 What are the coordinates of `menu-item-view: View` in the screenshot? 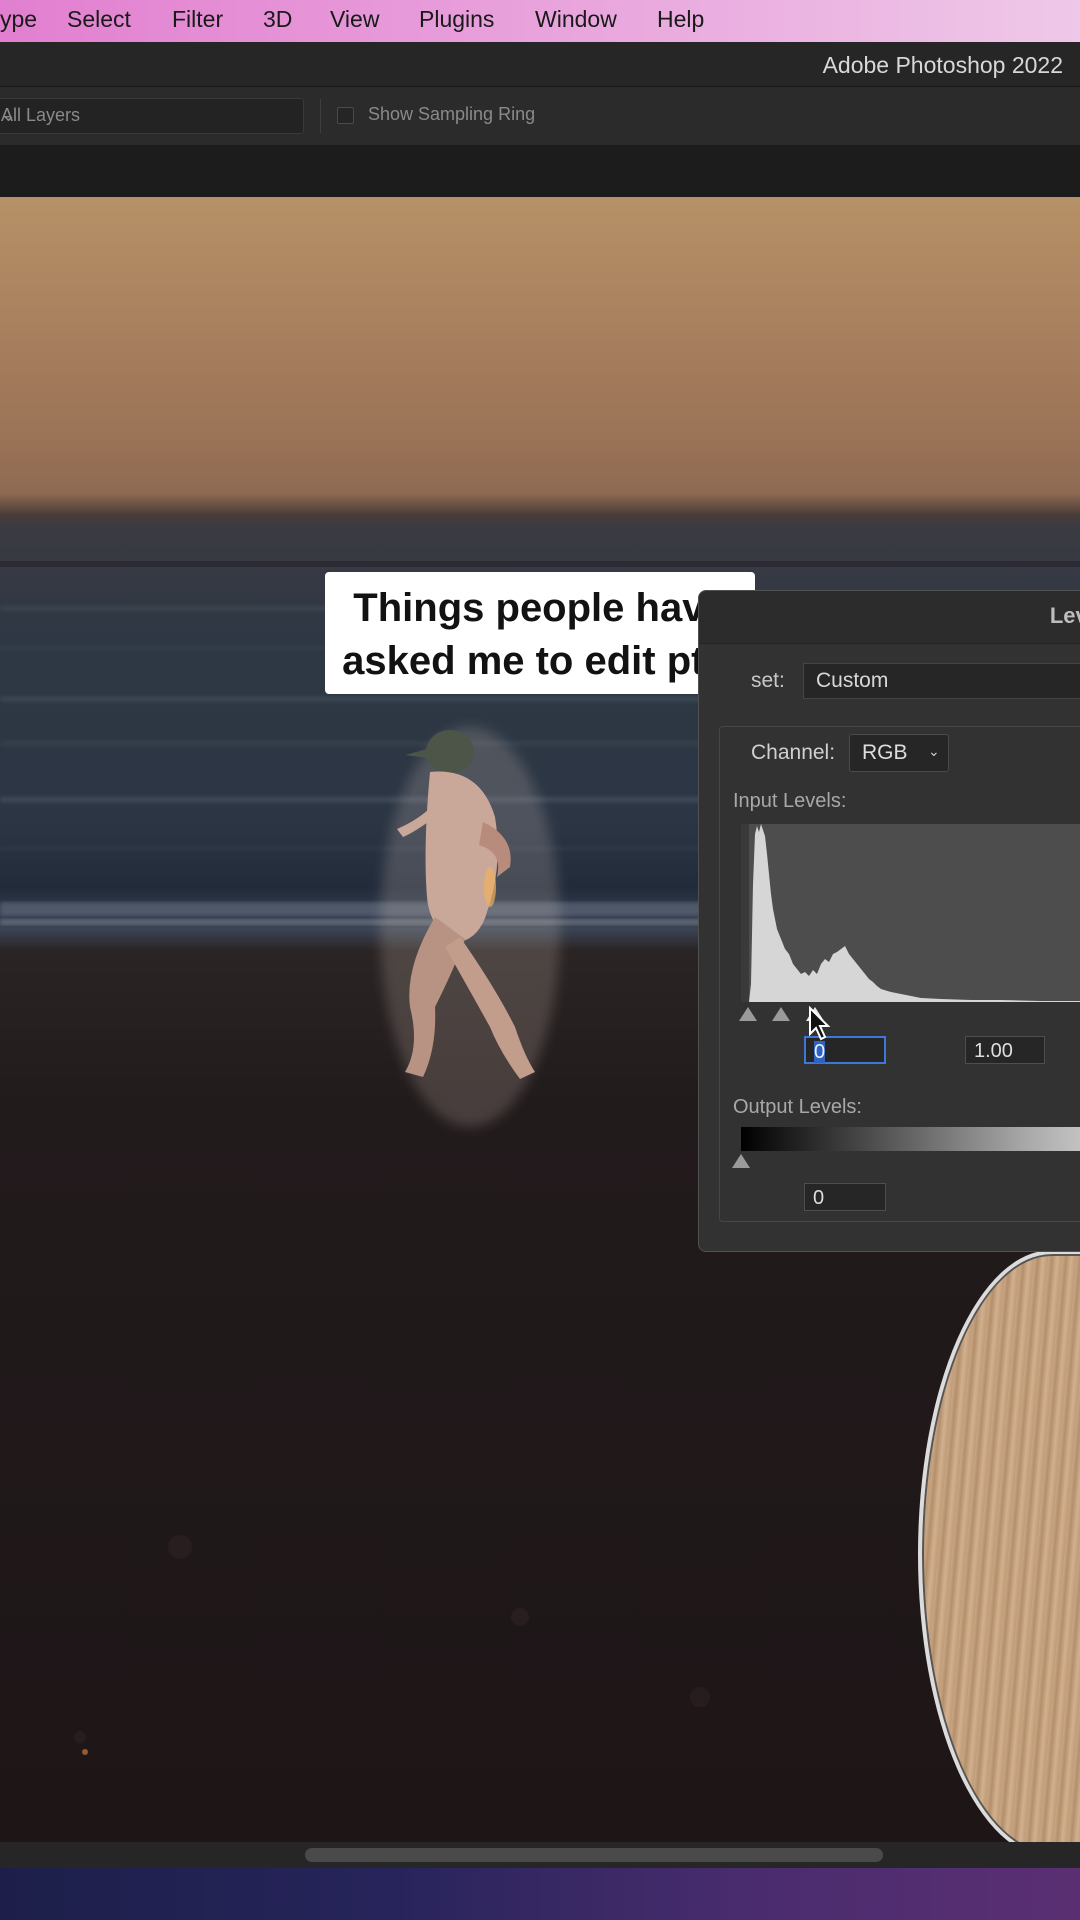 It's located at (354, 19).